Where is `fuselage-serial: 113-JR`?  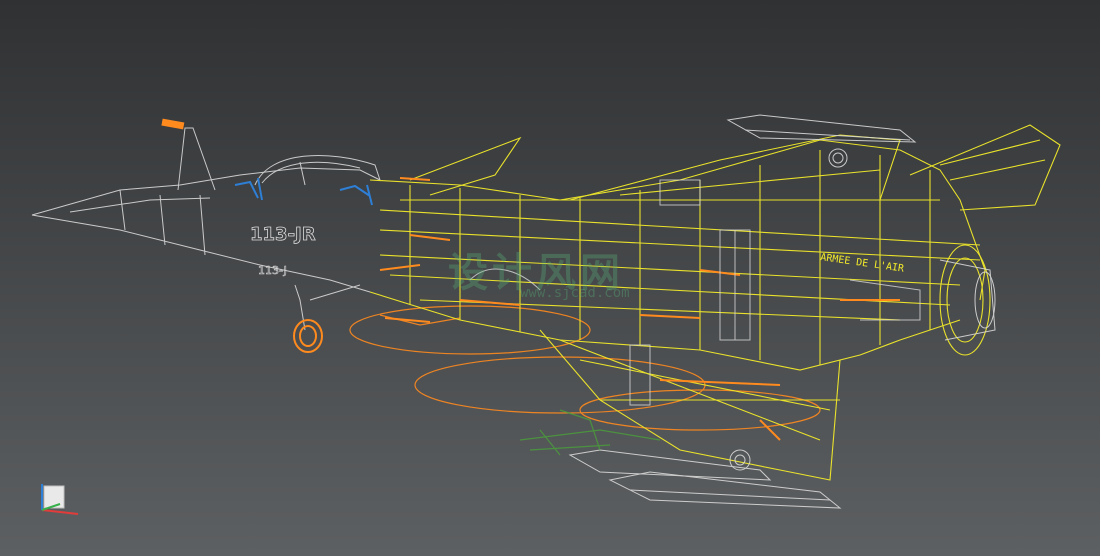 fuselage-serial: 113-JR is located at coordinates (283, 234).